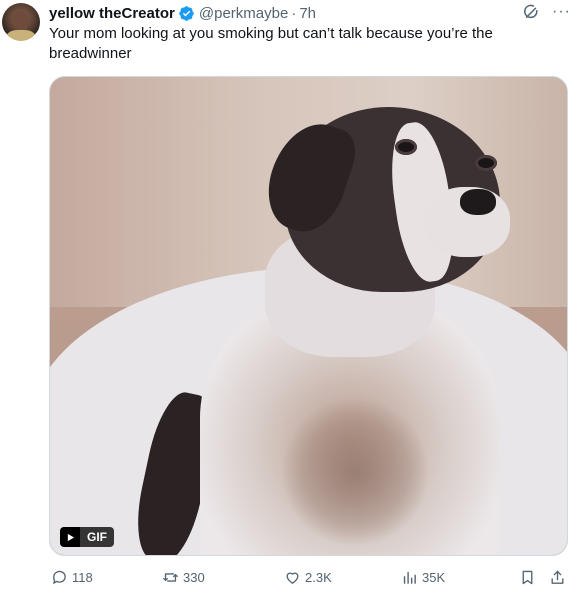 The width and height of the screenshot is (581, 595). I want to click on repost-button: 330, so click(183, 577).